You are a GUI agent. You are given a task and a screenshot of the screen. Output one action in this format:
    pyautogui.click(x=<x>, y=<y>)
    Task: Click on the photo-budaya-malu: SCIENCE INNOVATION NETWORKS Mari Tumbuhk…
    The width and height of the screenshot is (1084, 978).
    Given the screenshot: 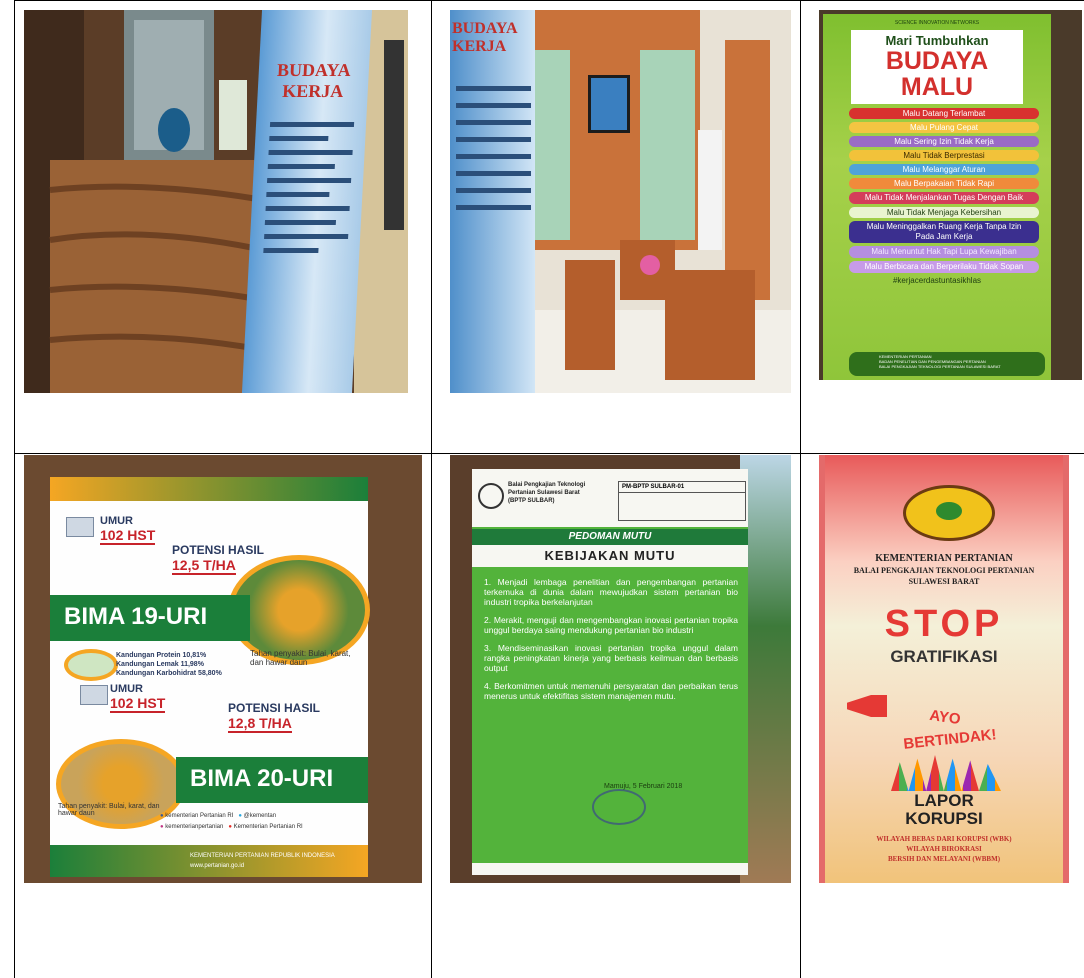 What is the action you would take?
    pyautogui.click(x=950, y=195)
    